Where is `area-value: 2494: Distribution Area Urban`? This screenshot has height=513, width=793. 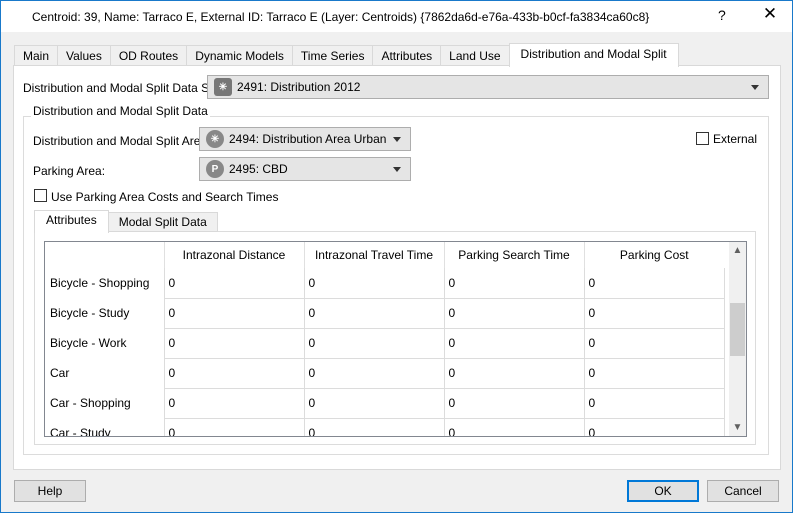 area-value: 2494: Distribution Area Urban is located at coordinates (308, 139).